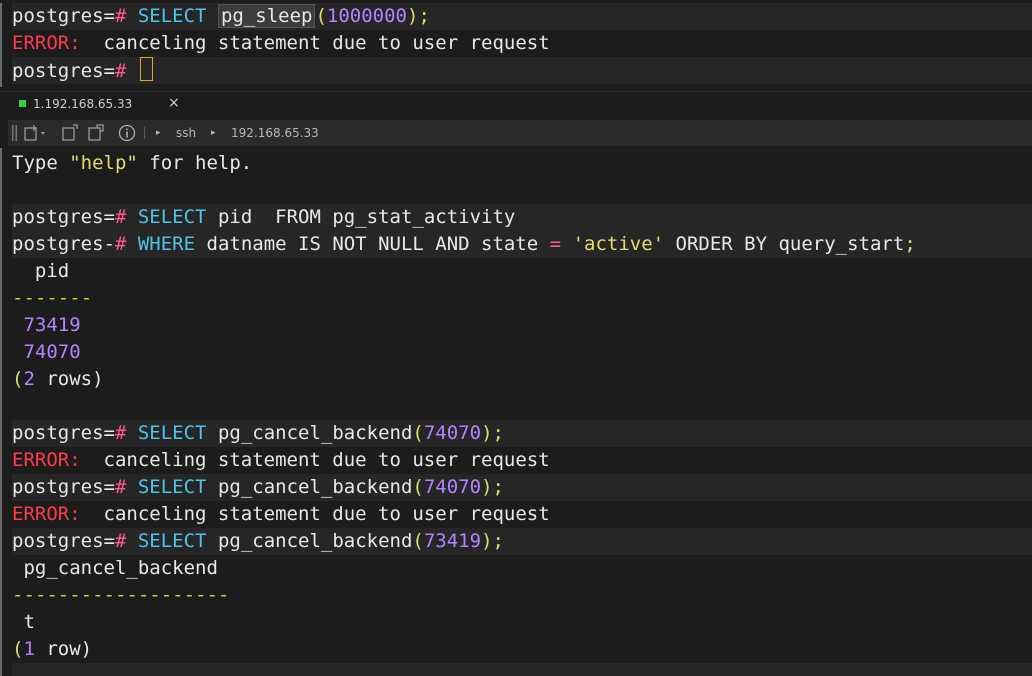  Describe the element at coordinates (361, 217) in the screenshot. I see `sql-text: pid FROM pg_stat_activity` at that location.